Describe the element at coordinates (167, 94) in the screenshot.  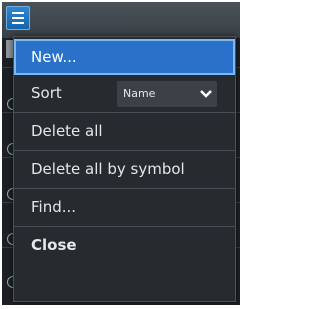
I see `sort-select: Name` at that location.